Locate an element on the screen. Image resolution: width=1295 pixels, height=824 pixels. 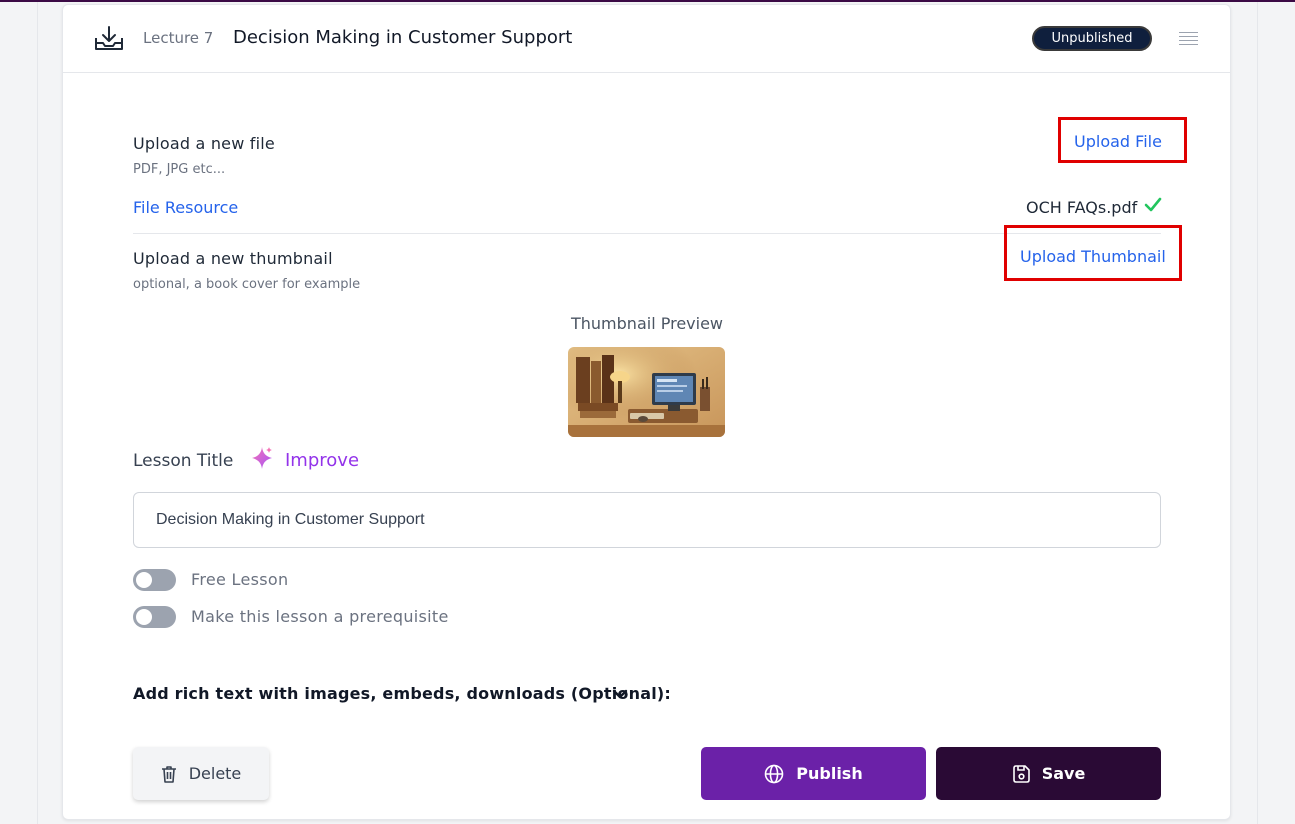
save-disk-icon is located at coordinates (1021, 773).